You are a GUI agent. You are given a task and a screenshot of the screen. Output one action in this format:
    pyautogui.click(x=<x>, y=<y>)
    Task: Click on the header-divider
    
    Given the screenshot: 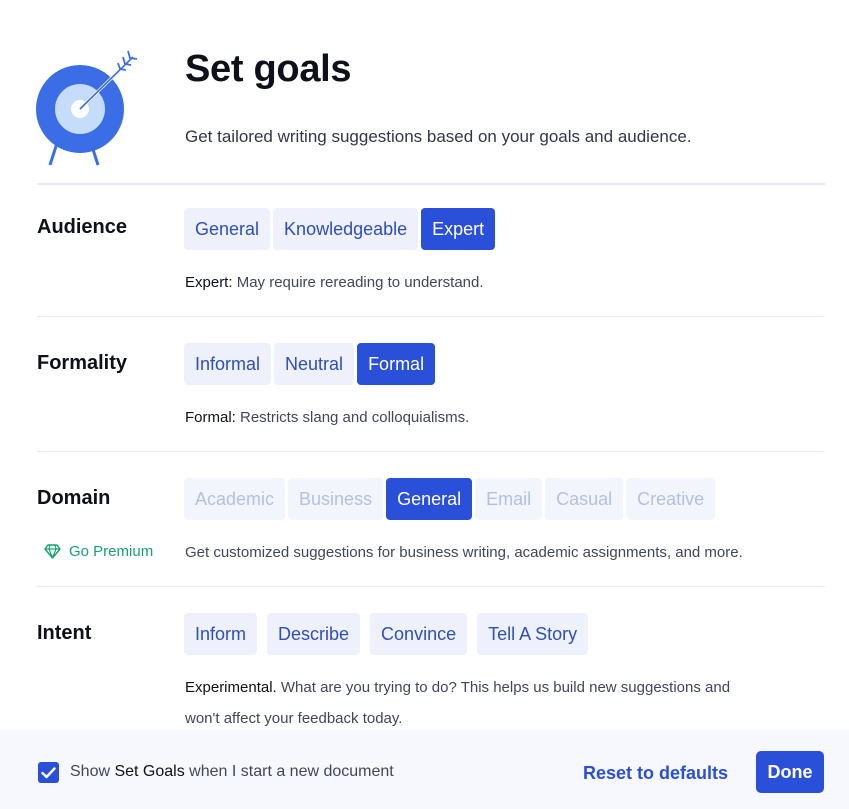 What is the action you would take?
    pyautogui.click(x=431, y=184)
    